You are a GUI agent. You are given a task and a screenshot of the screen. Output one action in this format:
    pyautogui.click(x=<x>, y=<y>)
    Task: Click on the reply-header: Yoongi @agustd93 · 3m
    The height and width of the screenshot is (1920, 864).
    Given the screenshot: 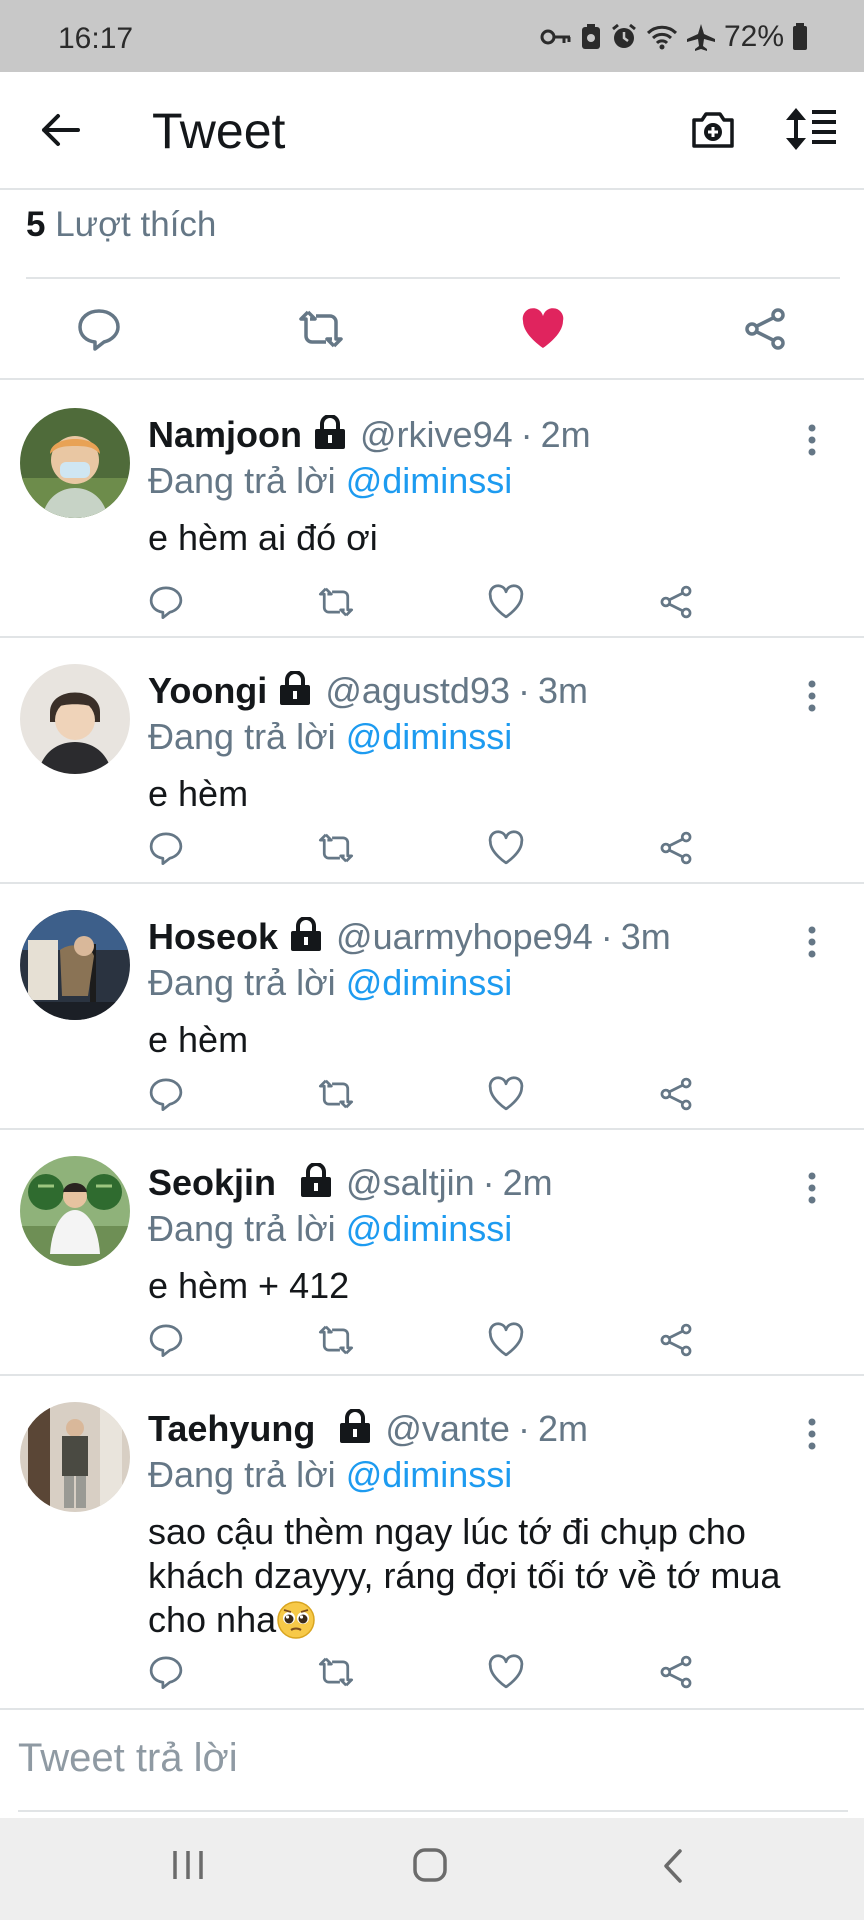 What is the action you would take?
    pyautogui.click(x=368, y=691)
    